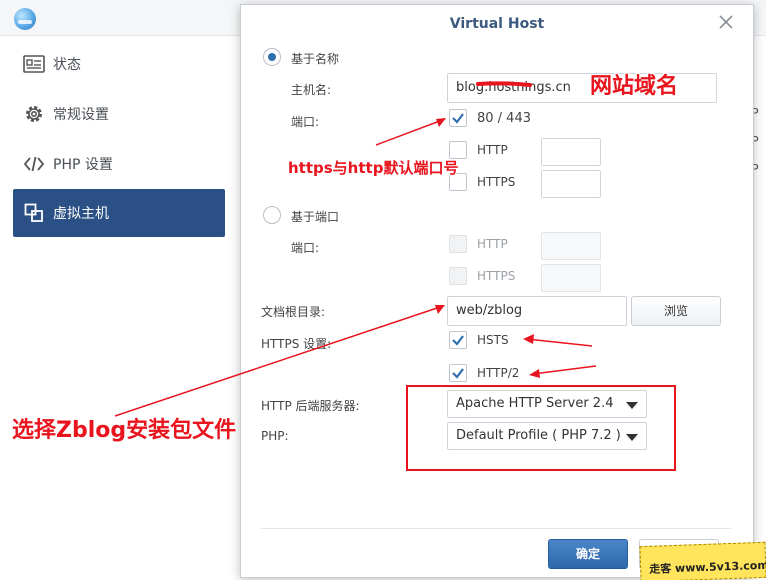  What do you see at coordinates (119, 164) in the screenshot?
I see `sidebar-item-php-settings: PHP 设置` at bounding box center [119, 164].